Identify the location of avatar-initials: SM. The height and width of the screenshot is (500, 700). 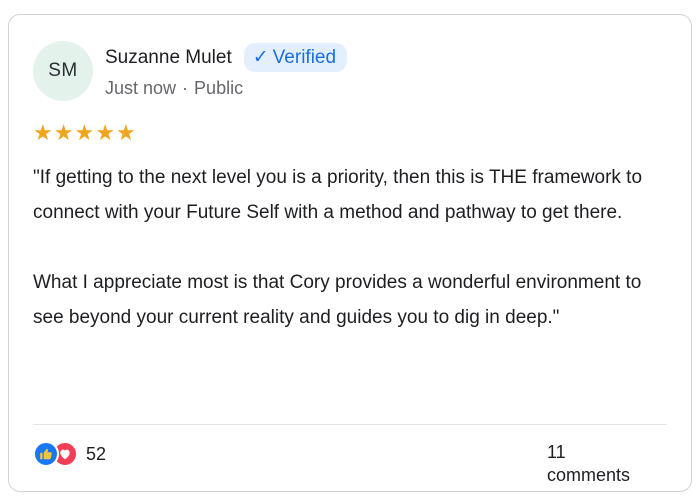
(63, 70).